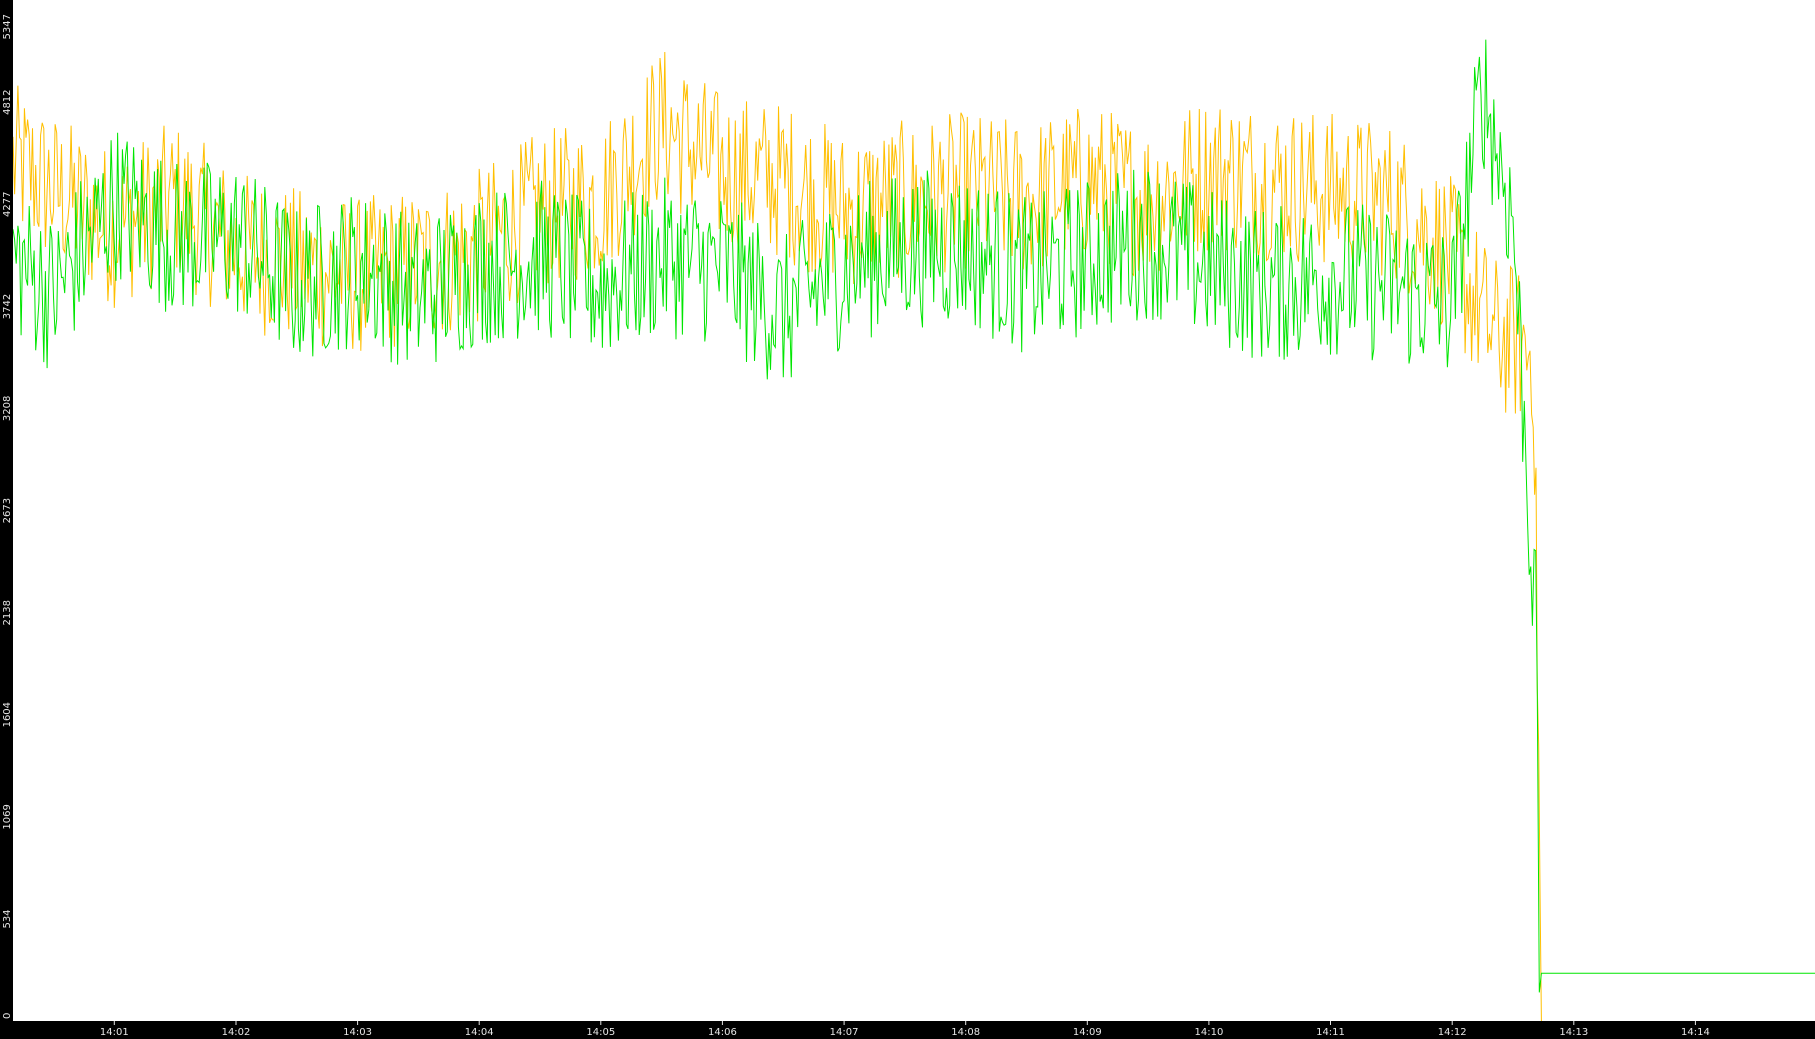  Describe the element at coordinates (1695, 1032) in the screenshot. I see `x-tick-label: 14:14` at that location.